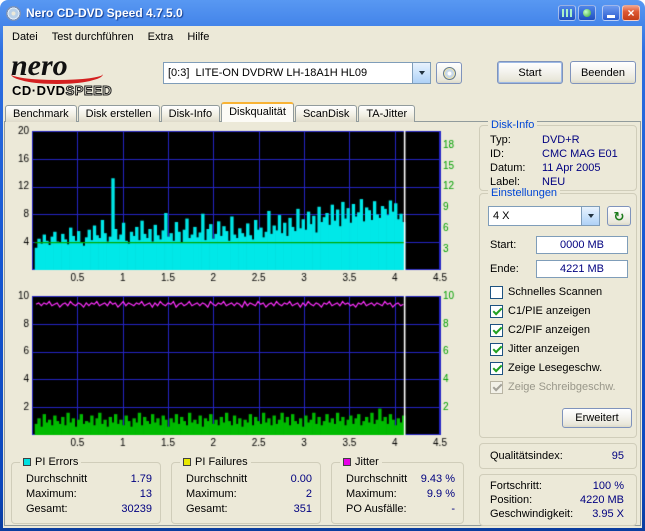  I want to click on jitter-color-swatch, so click(347, 462).